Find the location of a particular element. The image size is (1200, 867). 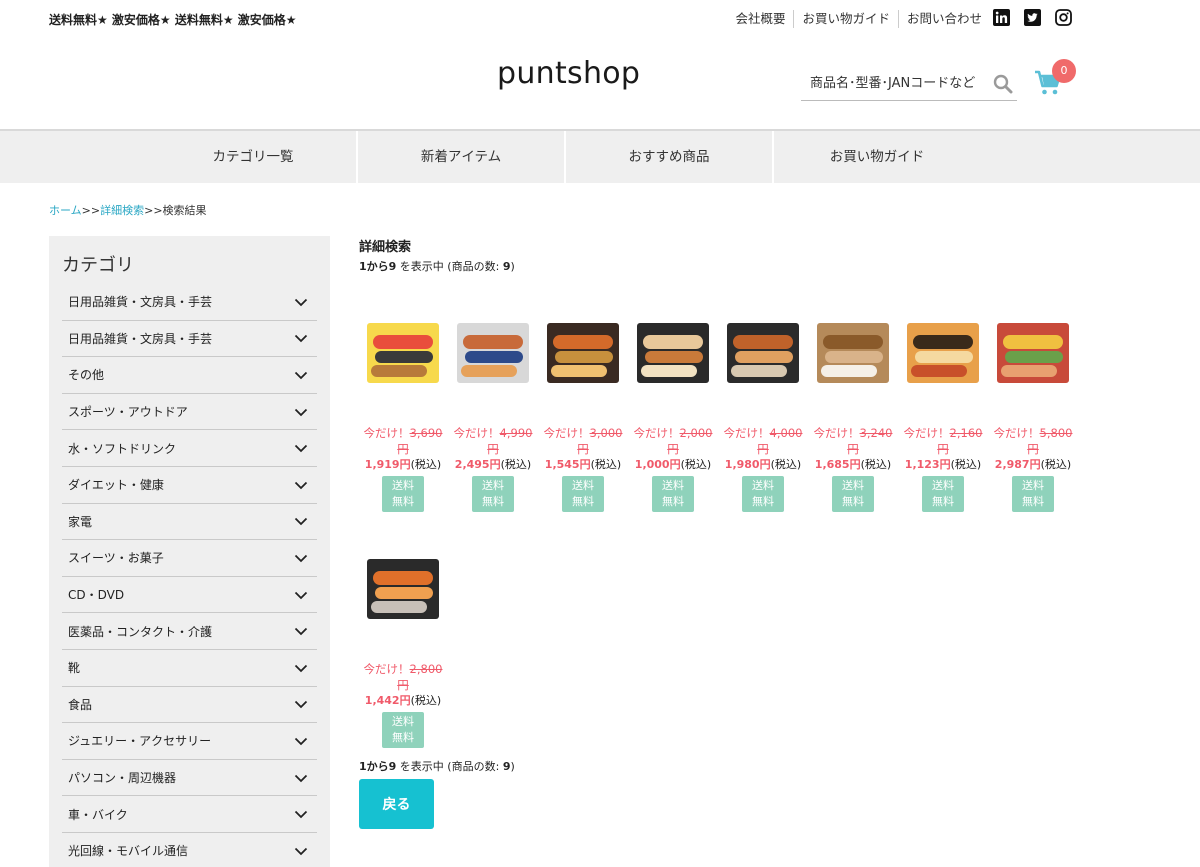

search-icon is located at coordinates (1003, 84).